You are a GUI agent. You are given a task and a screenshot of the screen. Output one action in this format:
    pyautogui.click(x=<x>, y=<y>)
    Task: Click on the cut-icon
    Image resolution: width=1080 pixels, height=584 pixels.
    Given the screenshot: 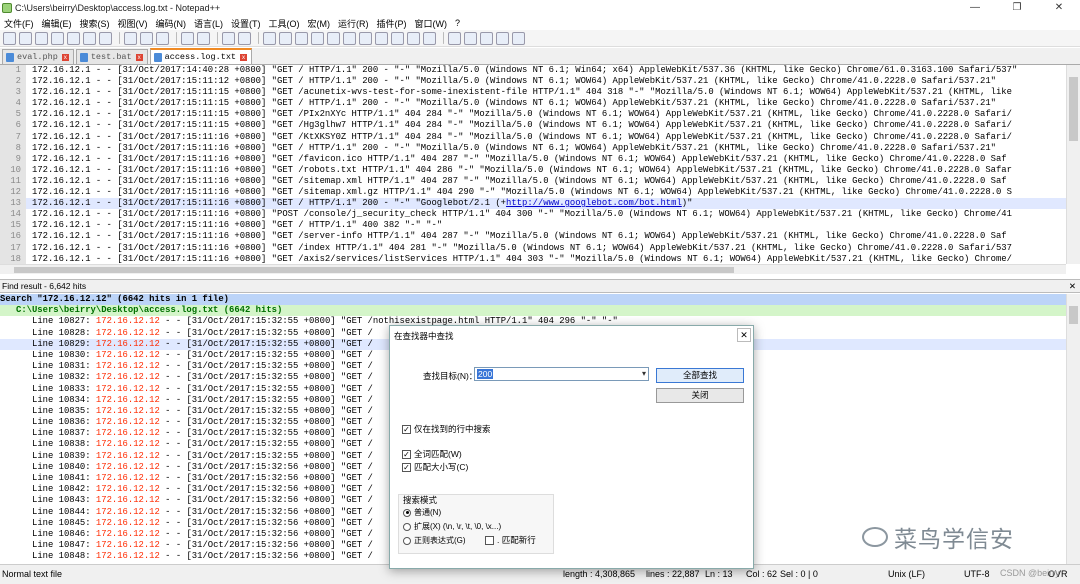 What is the action you would take?
    pyautogui.click(x=130, y=38)
    